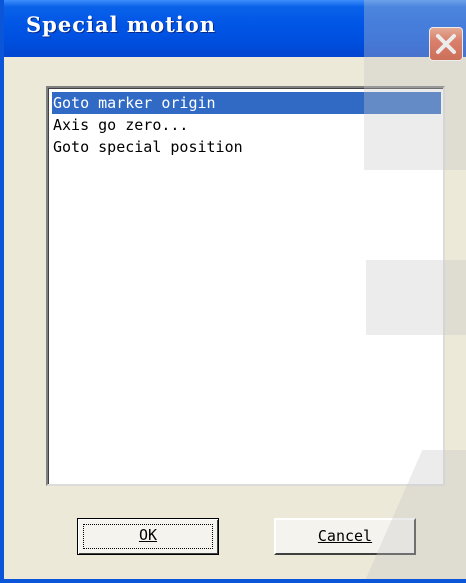 Image resolution: width=466 pixels, height=583 pixels. Describe the element at coordinates (121, 24) in the screenshot. I see `window-title: Special motion` at that location.